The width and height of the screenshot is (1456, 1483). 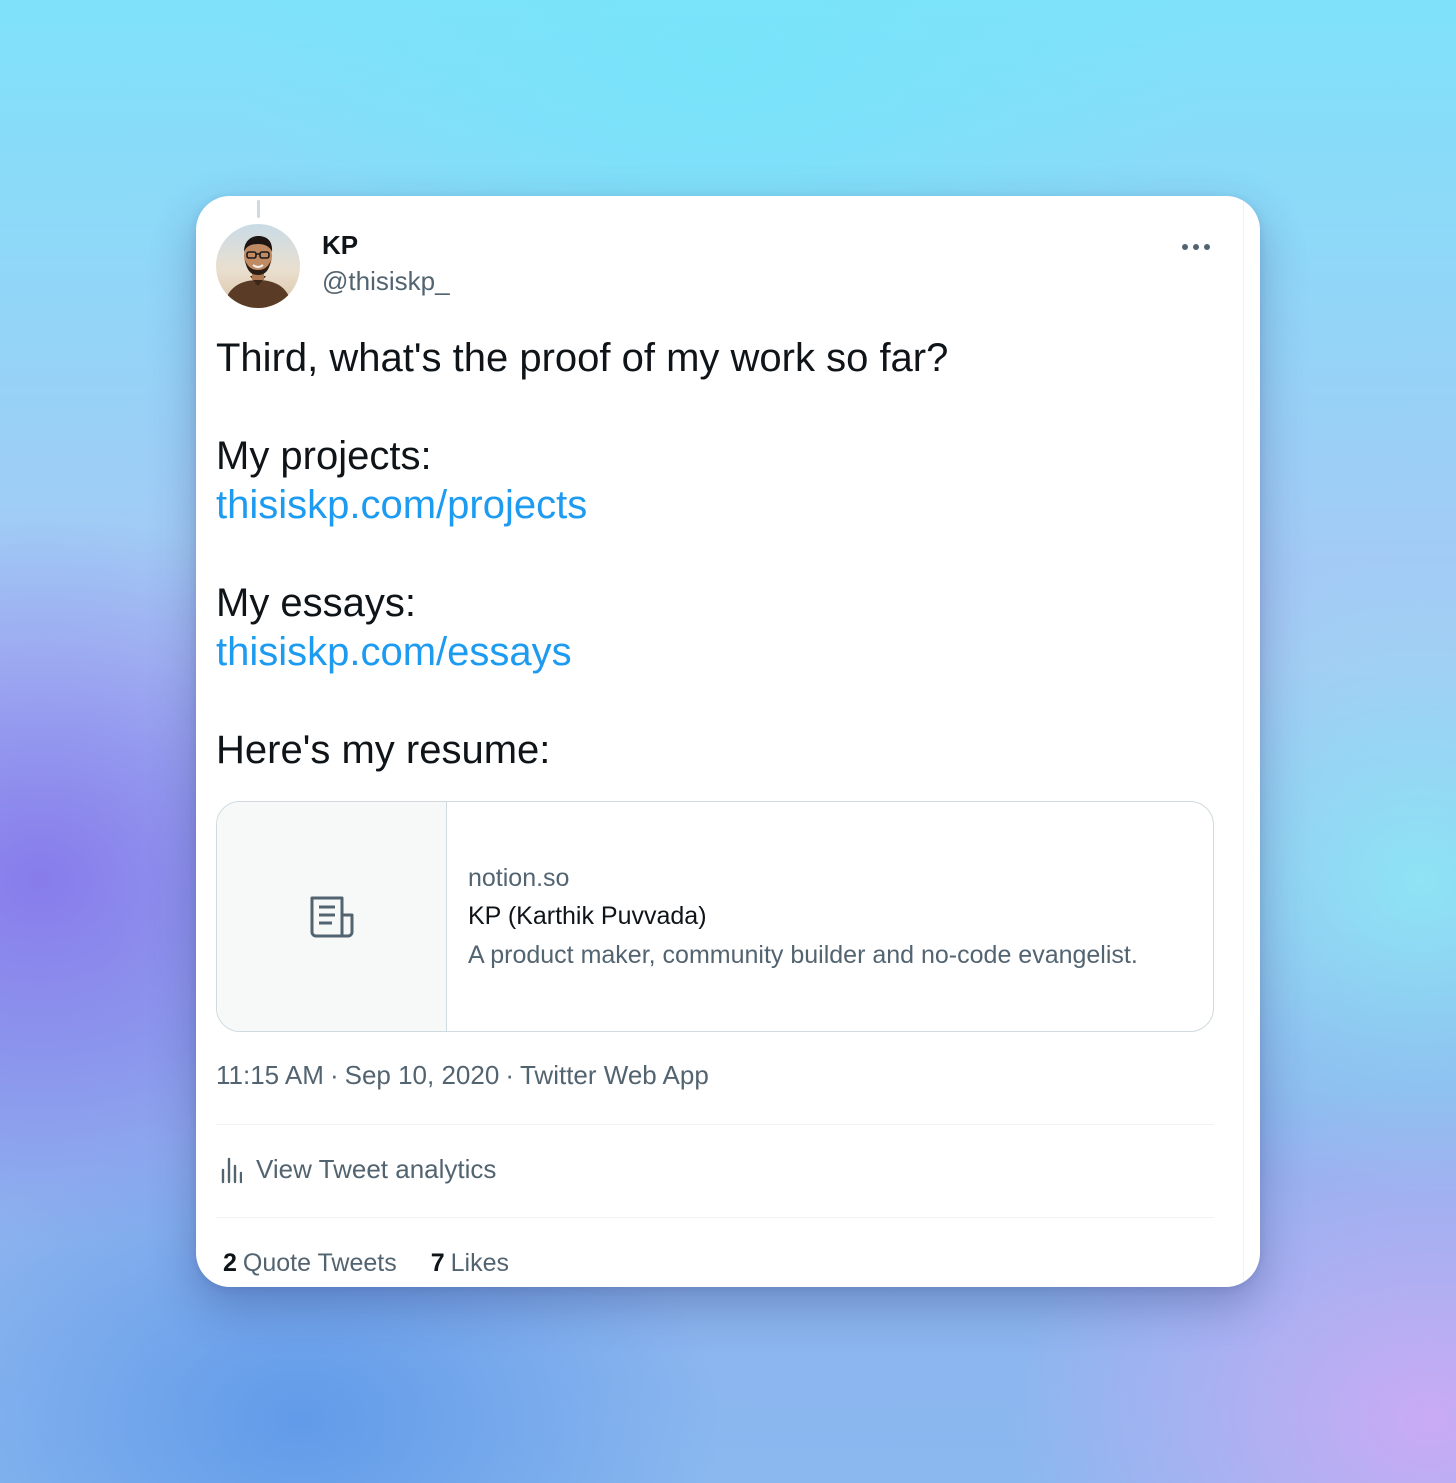 I want to click on essays-label: My essays:, so click(x=316, y=603).